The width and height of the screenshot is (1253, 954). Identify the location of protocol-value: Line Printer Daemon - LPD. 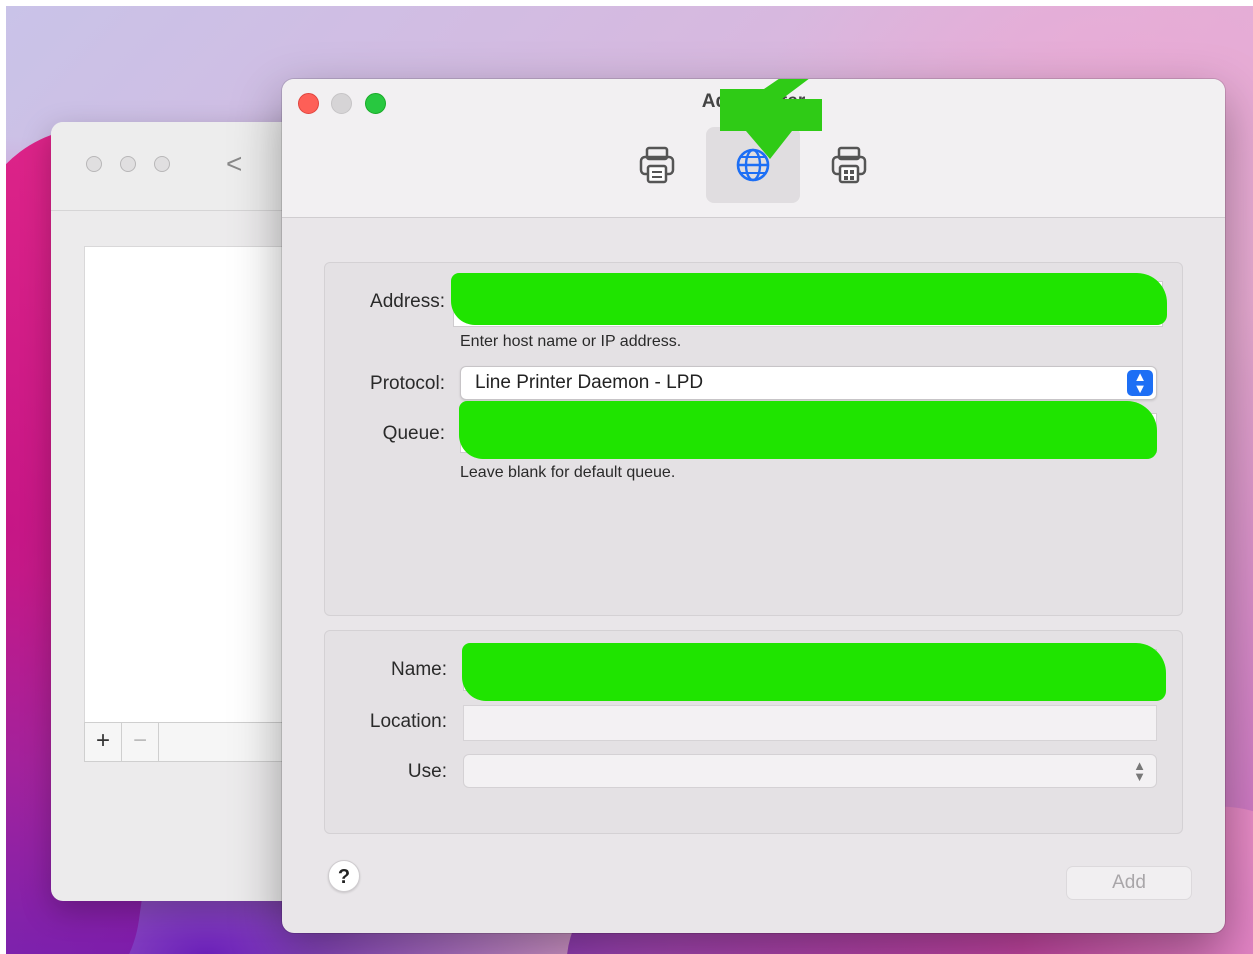
(589, 382).